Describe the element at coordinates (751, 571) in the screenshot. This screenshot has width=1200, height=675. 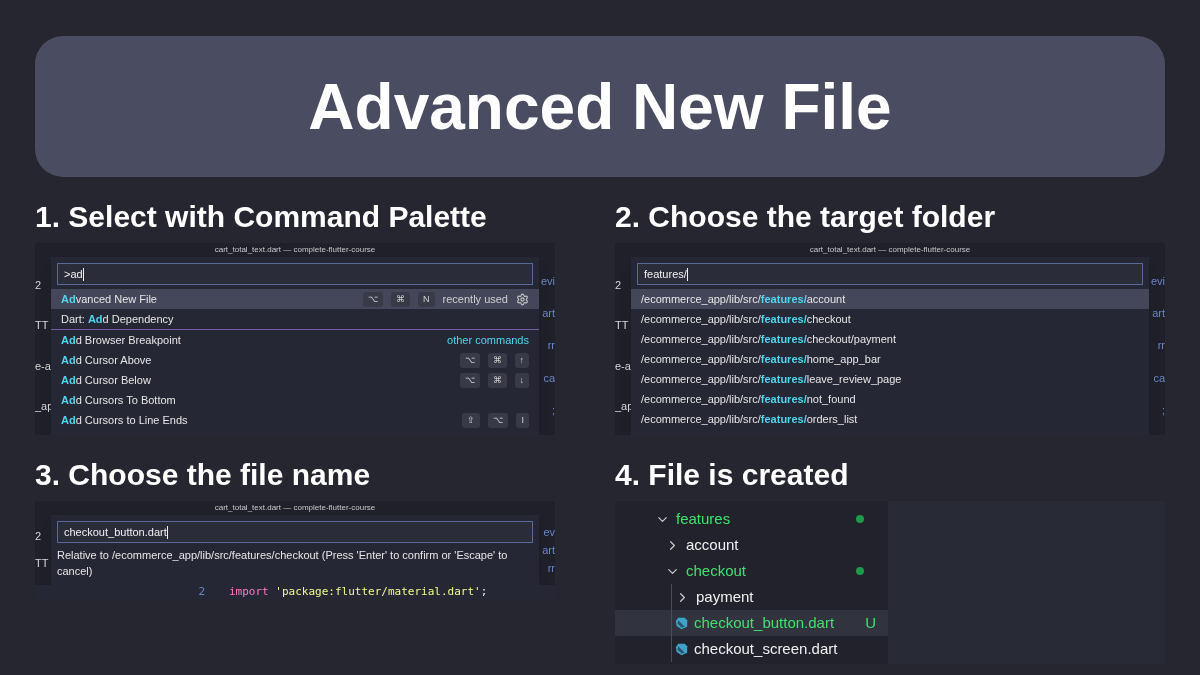
I see `tree-item: checkout` at that location.